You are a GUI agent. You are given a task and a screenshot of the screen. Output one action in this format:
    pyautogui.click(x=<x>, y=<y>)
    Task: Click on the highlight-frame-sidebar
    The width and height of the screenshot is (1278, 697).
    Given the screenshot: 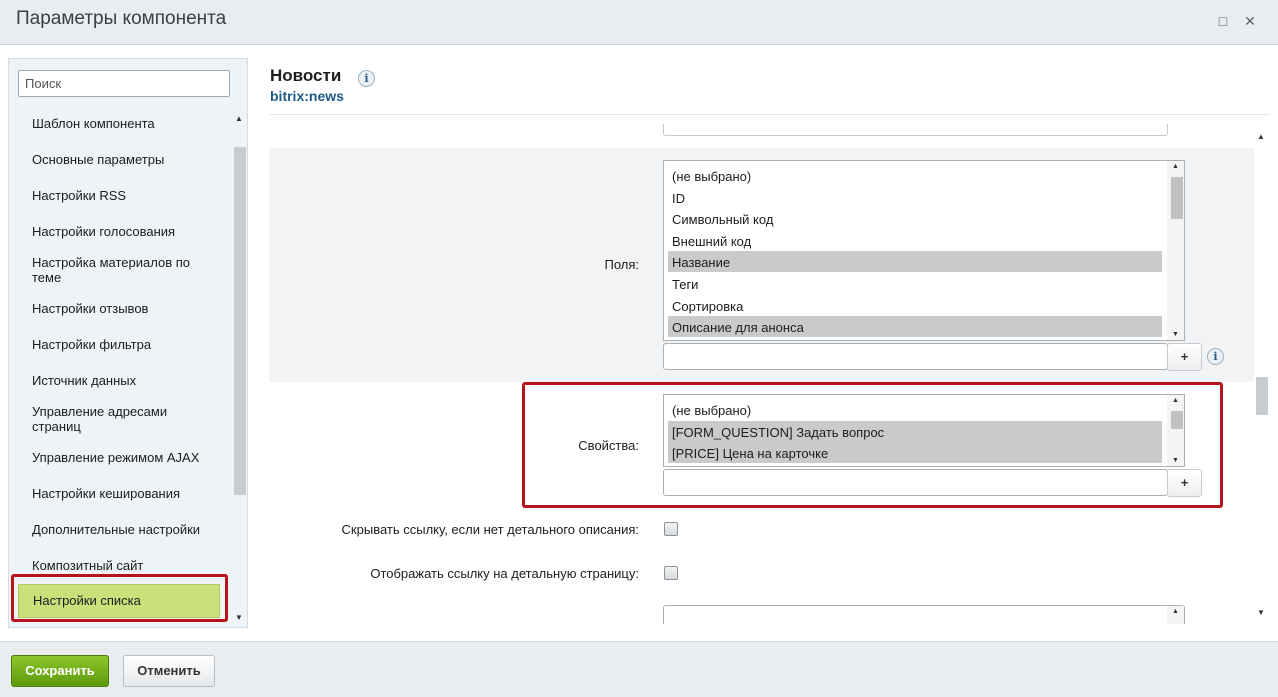 What is the action you would take?
    pyautogui.click(x=119, y=598)
    